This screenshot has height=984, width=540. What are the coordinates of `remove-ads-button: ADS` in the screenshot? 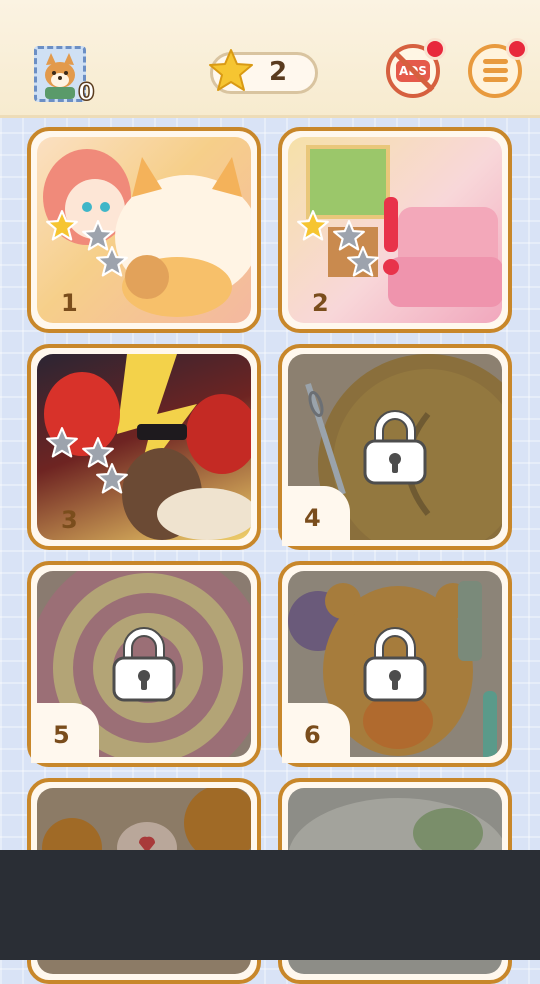 It's located at (416, 68).